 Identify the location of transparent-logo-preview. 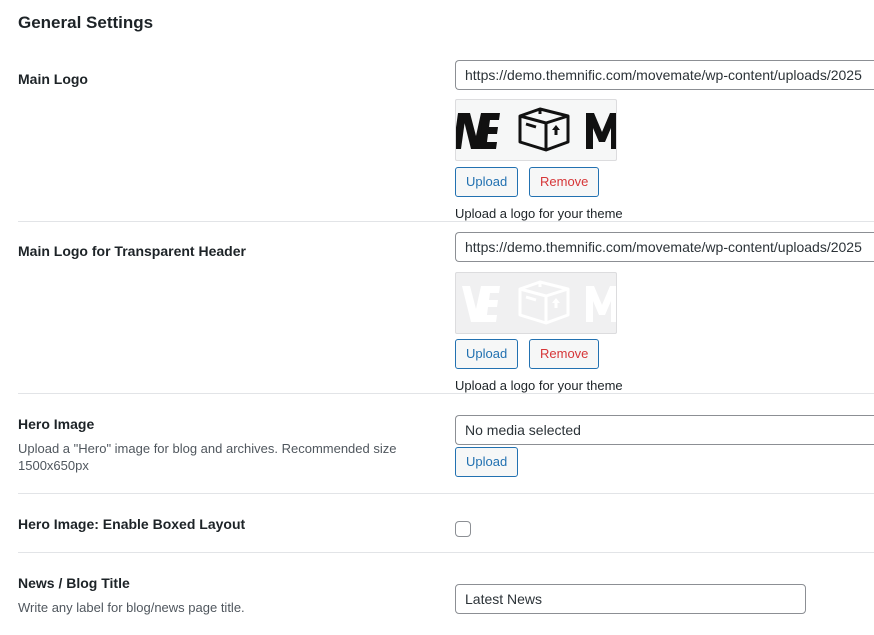
(536, 303).